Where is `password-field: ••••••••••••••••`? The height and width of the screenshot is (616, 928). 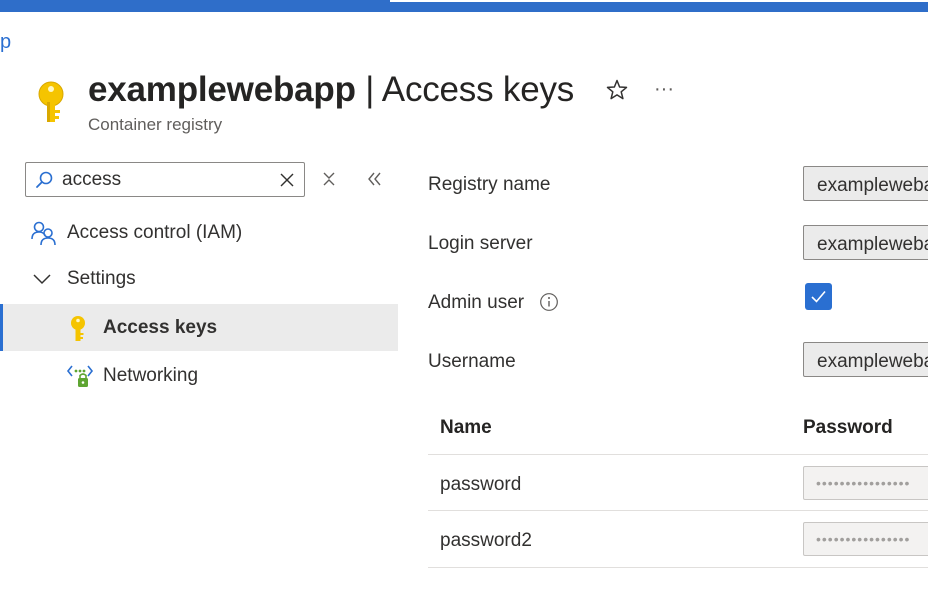 password-field: •••••••••••••••• is located at coordinates (865, 483).